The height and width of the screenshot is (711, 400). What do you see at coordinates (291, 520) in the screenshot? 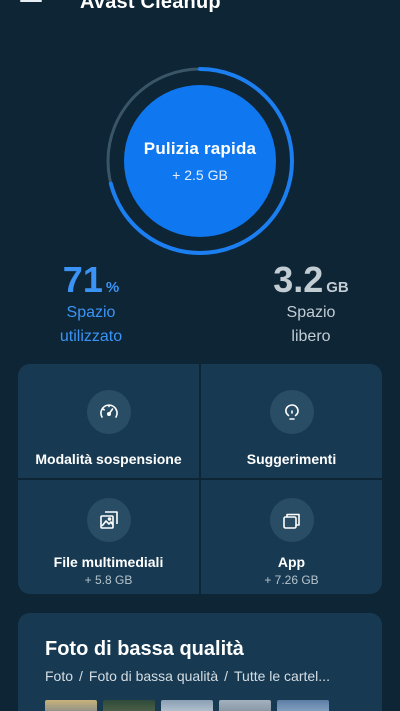
I see `app-stack-icon` at bounding box center [291, 520].